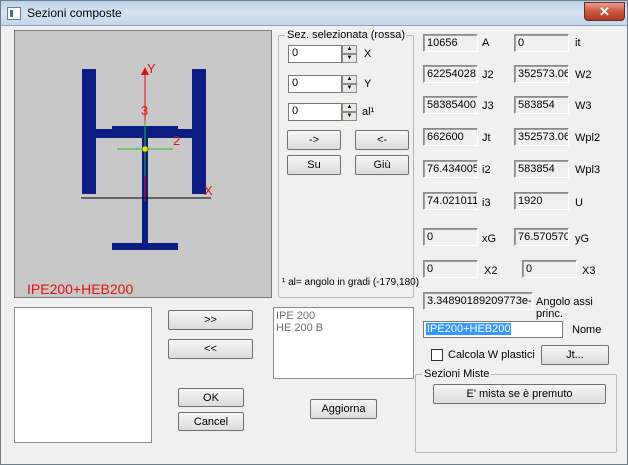  Describe the element at coordinates (549, 269) in the screenshot. I see `x3-value: 0` at that location.